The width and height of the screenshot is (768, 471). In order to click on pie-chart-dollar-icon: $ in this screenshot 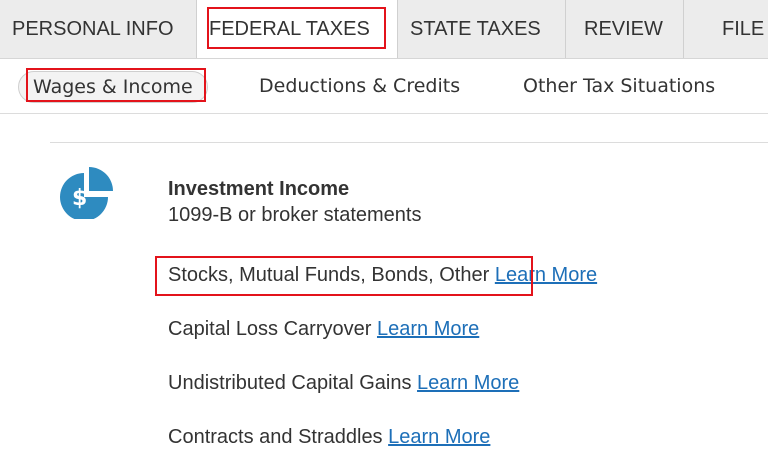, I will do `click(87, 193)`.